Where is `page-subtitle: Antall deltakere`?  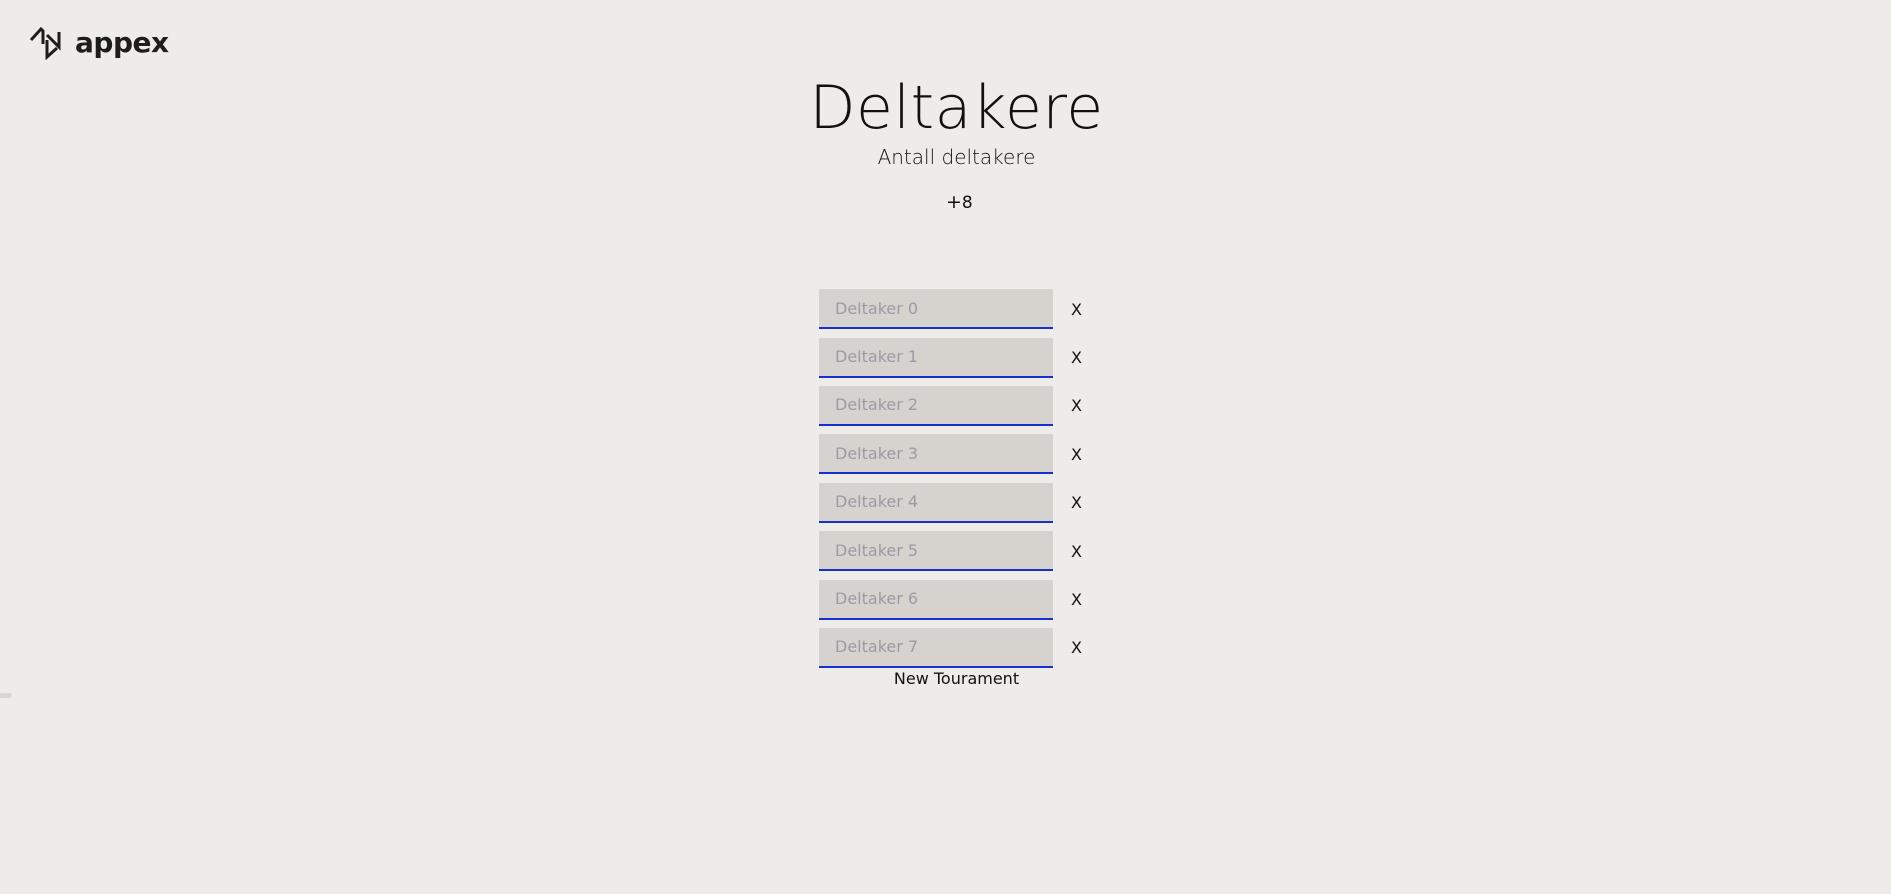
page-subtitle: Antall deltakere is located at coordinates (956, 157).